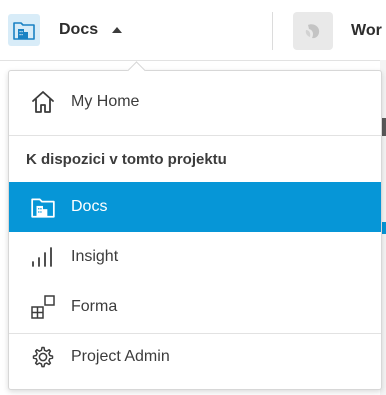 This screenshot has height=395, width=386. Describe the element at coordinates (195, 102) in the screenshot. I see `menu-item-my-home: My Home` at that location.